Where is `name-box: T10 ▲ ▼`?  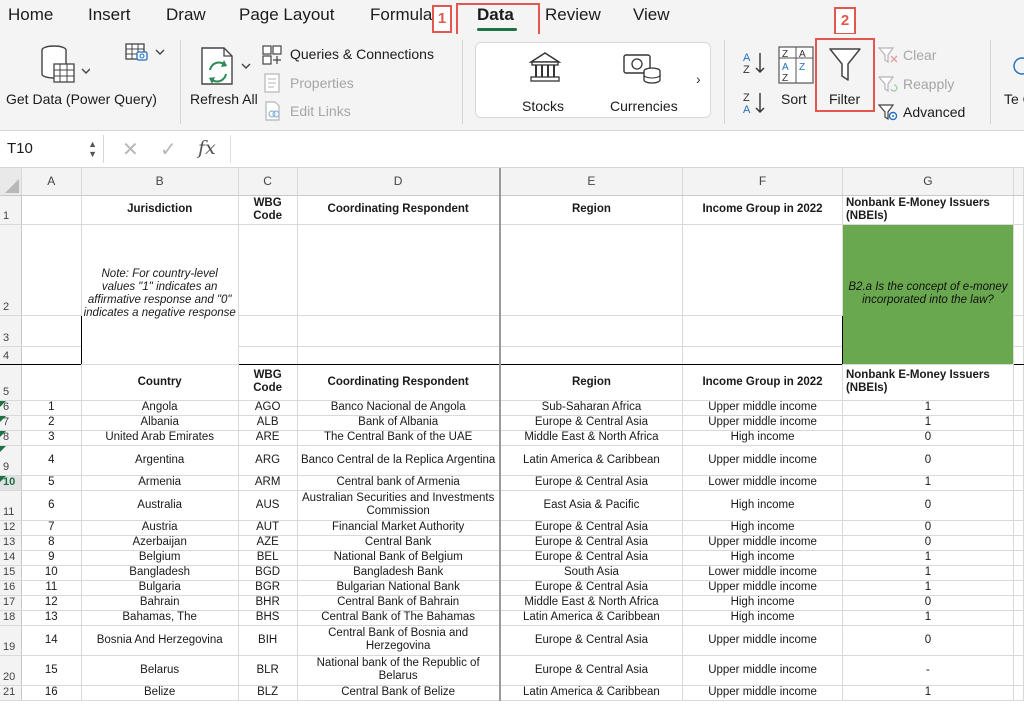 name-box: T10 ▲ ▼ is located at coordinates (52, 149).